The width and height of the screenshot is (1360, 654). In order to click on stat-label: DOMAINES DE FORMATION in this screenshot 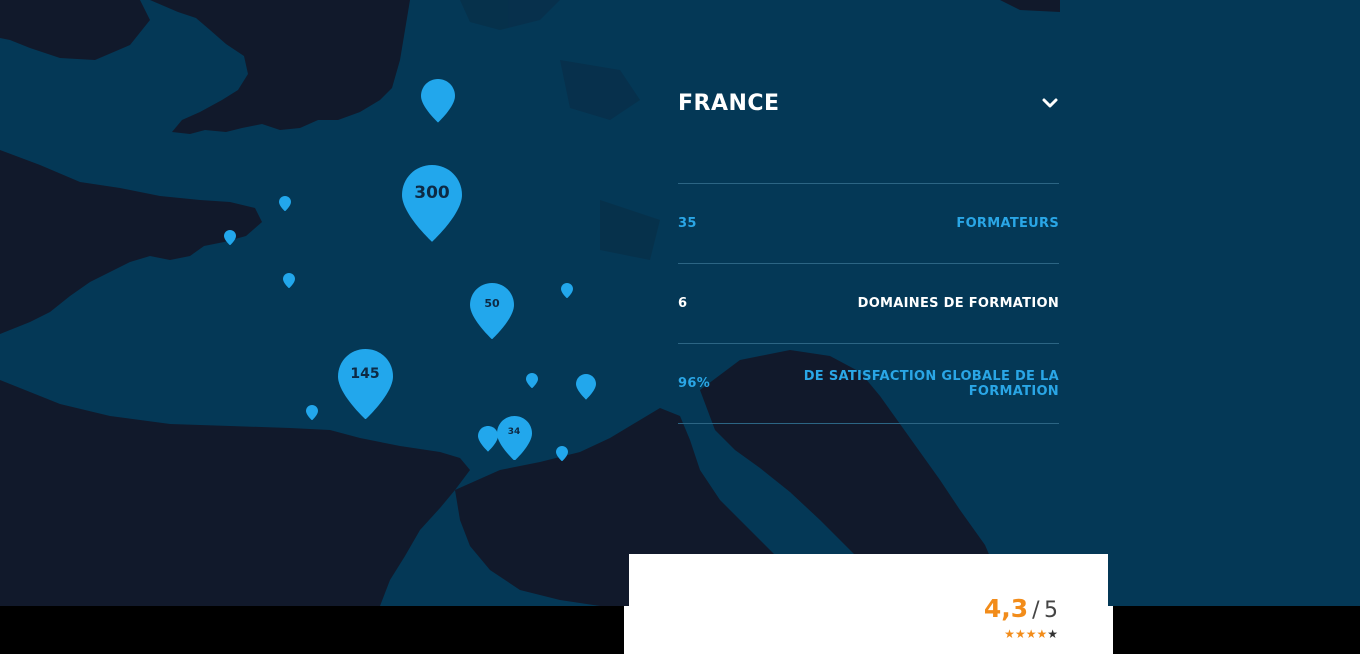, I will do `click(958, 303)`.